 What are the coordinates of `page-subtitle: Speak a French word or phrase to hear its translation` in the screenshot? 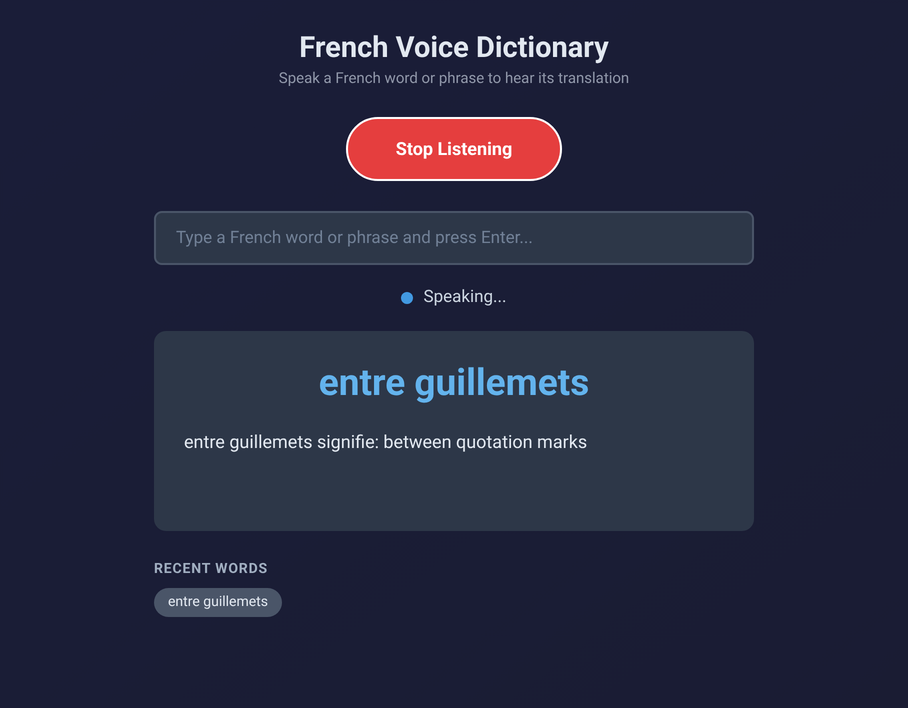 It's located at (454, 78).